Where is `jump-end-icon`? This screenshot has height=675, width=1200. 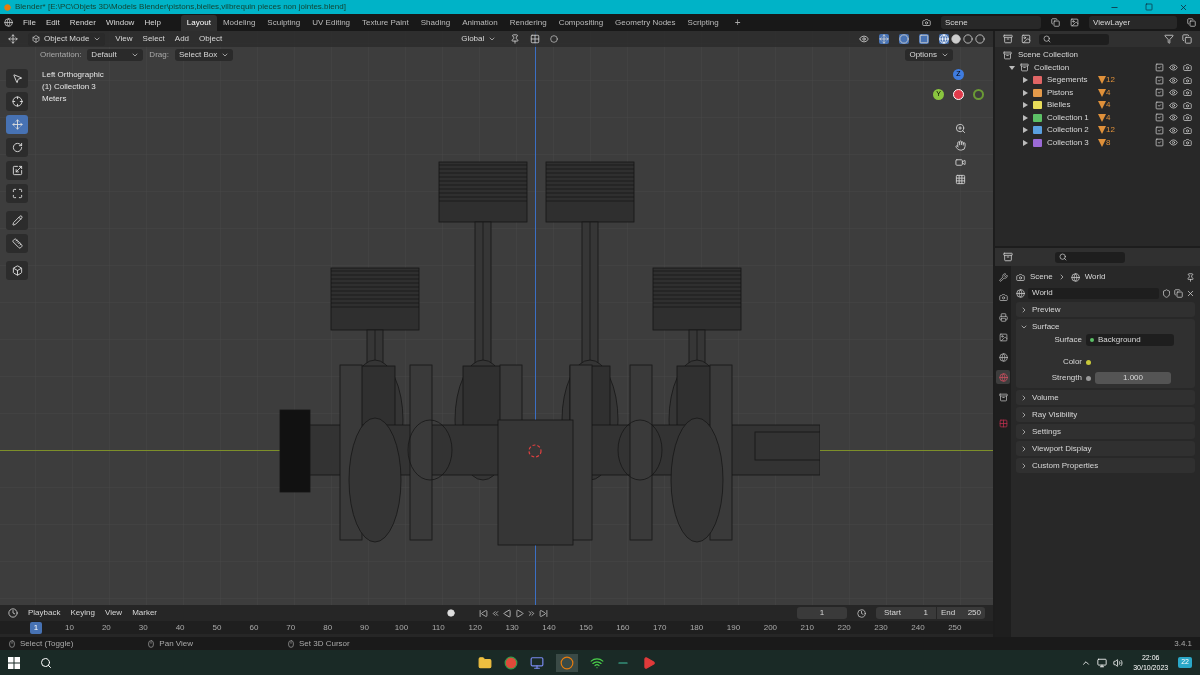
jump-end-icon is located at coordinates (544, 613).